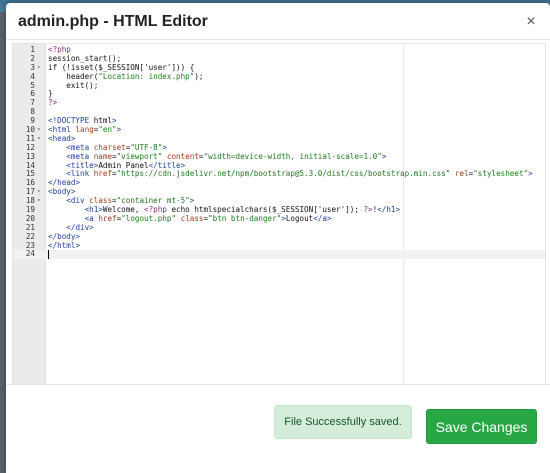 The image size is (550, 473). What do you see at coordinates (64, 245) in the screenshot?
I see `line-code: </html>` at bounding box center [64, 245].